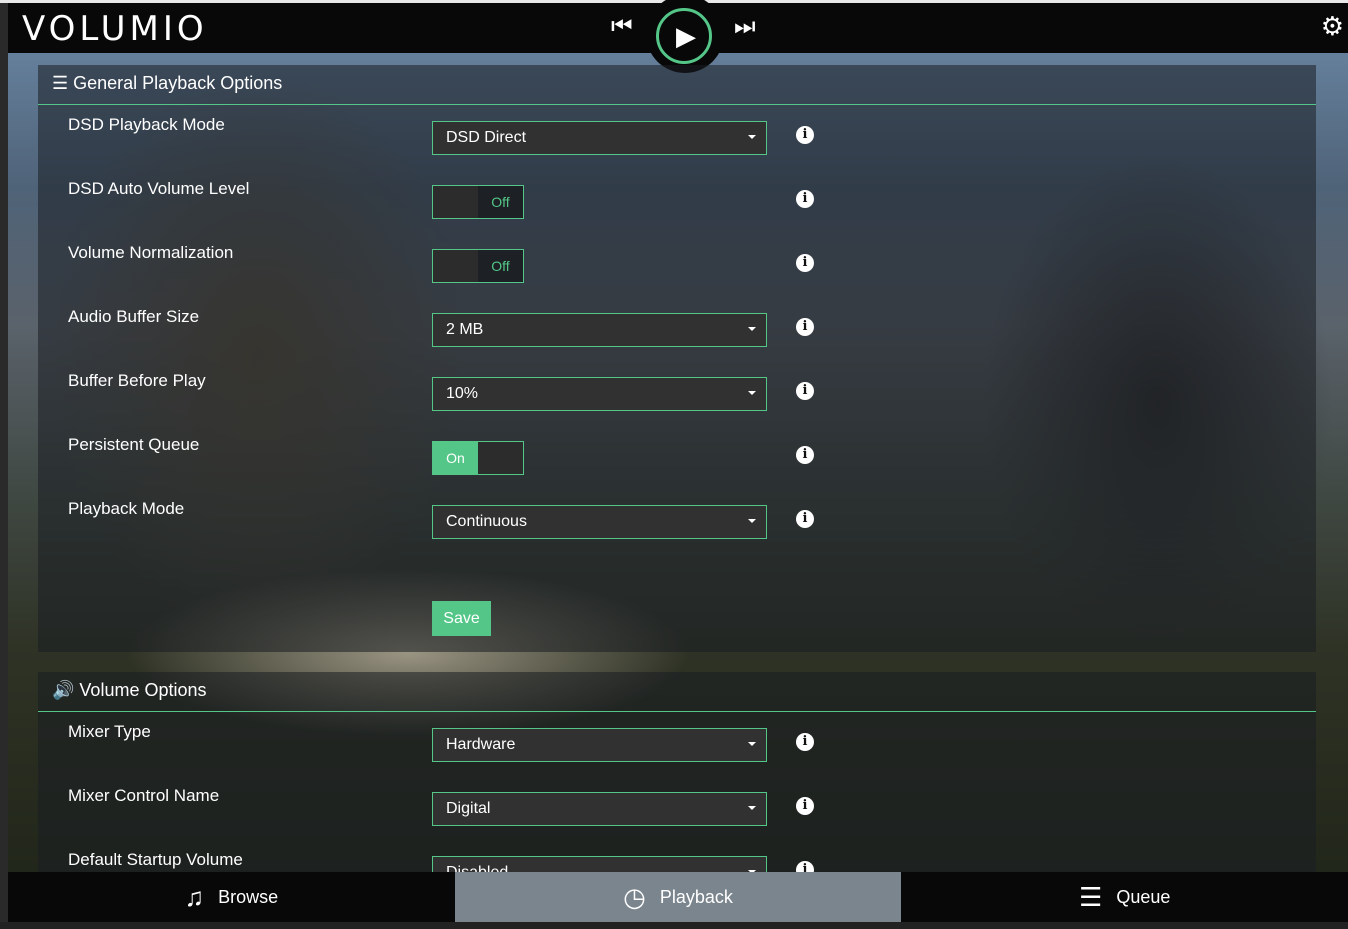 This screenshot has height=929, width=1348. Describe the element at coordinates (477, 868) in the screenshot. I see `select-value: Disabled` at that location.